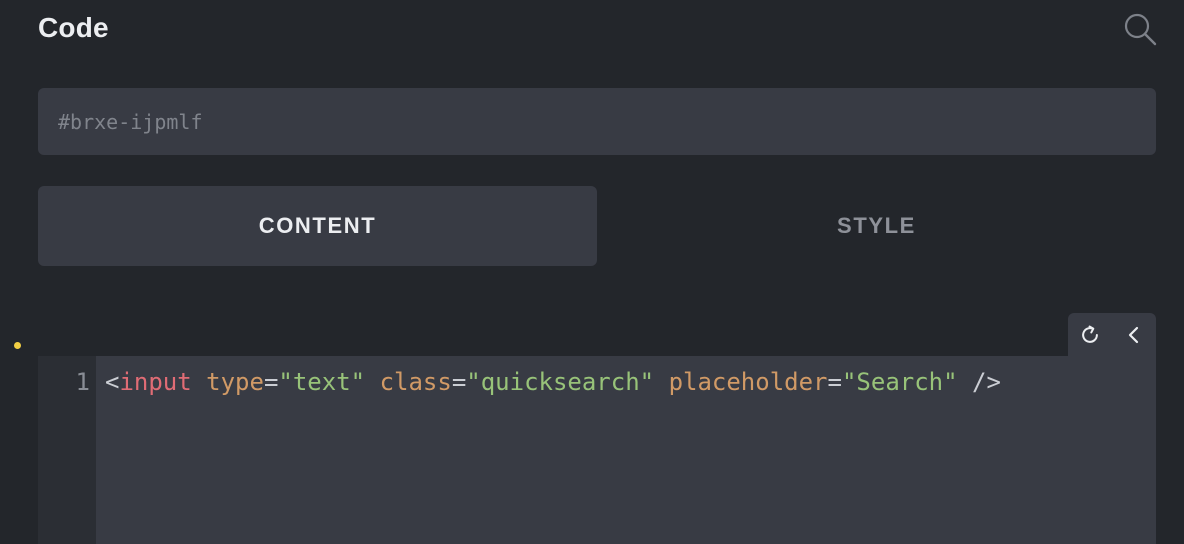  I want to click on collapse-button, so click(1134, 334).